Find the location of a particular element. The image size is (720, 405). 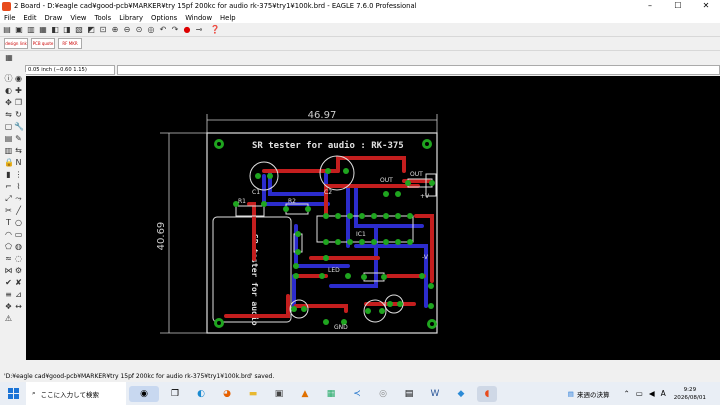

network-icon: ▭ is located at coordinates (639, 393).